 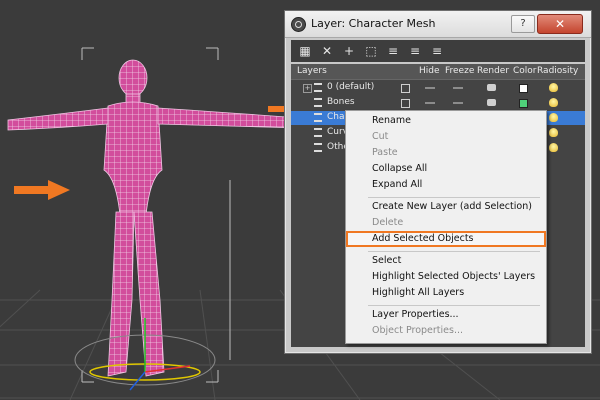 What do you see at coordinates (429, 71) in the screenshot?
I see `col-hide: Hide` at bounding box center [429, 71].